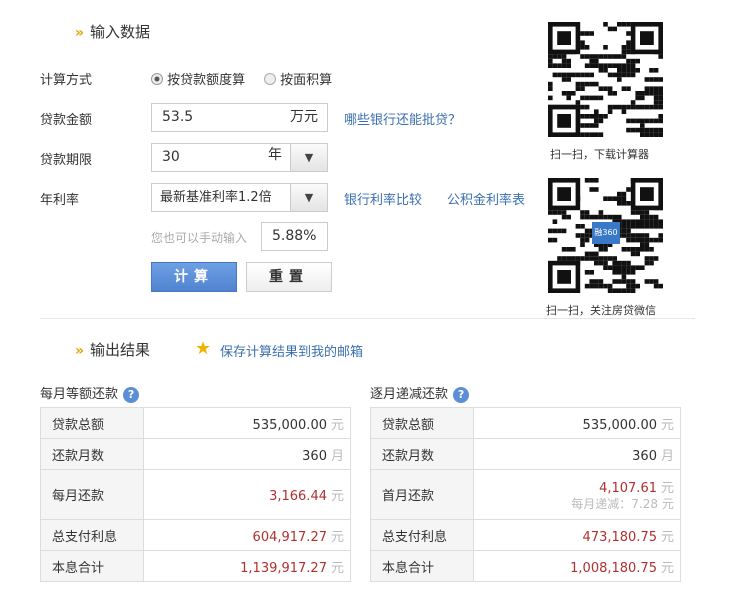  I want to click on qr-caption-download: 扫一扫，下载计算器, so click(599, 154).